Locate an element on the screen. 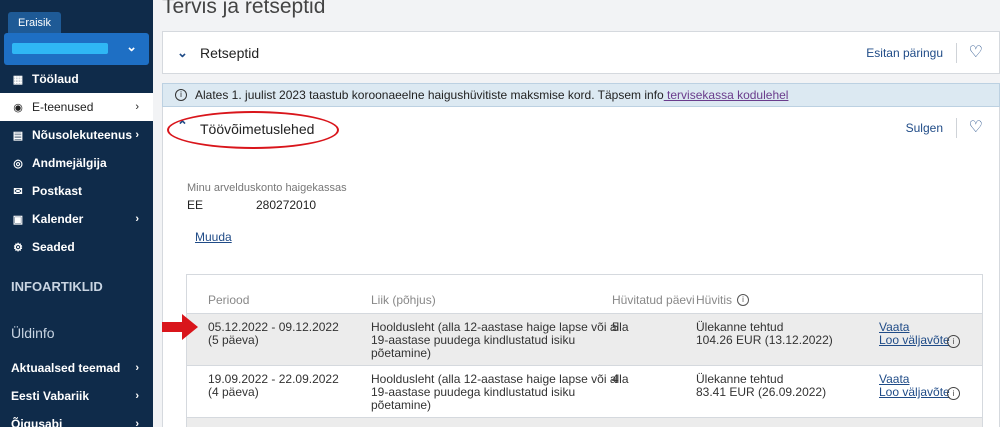  account-number: 280272010 is located at coordinates (286, 205).